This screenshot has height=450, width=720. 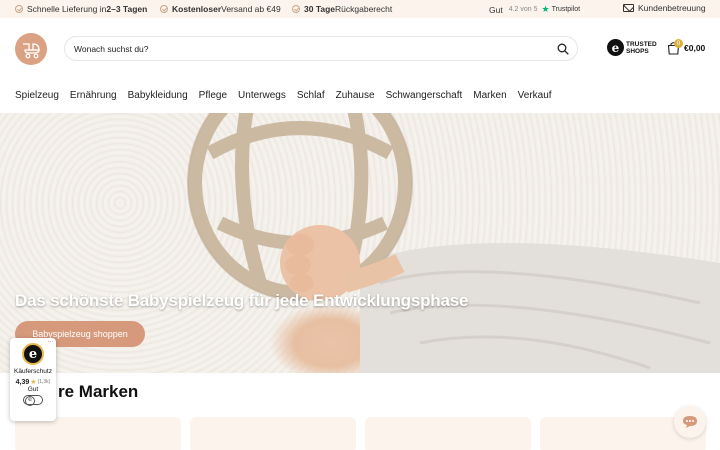 What do you see at coordinates (523, 9) in the screenshot?
I see `trustpilot-score: 4.2 von 5` at bounding box center [523, 9].